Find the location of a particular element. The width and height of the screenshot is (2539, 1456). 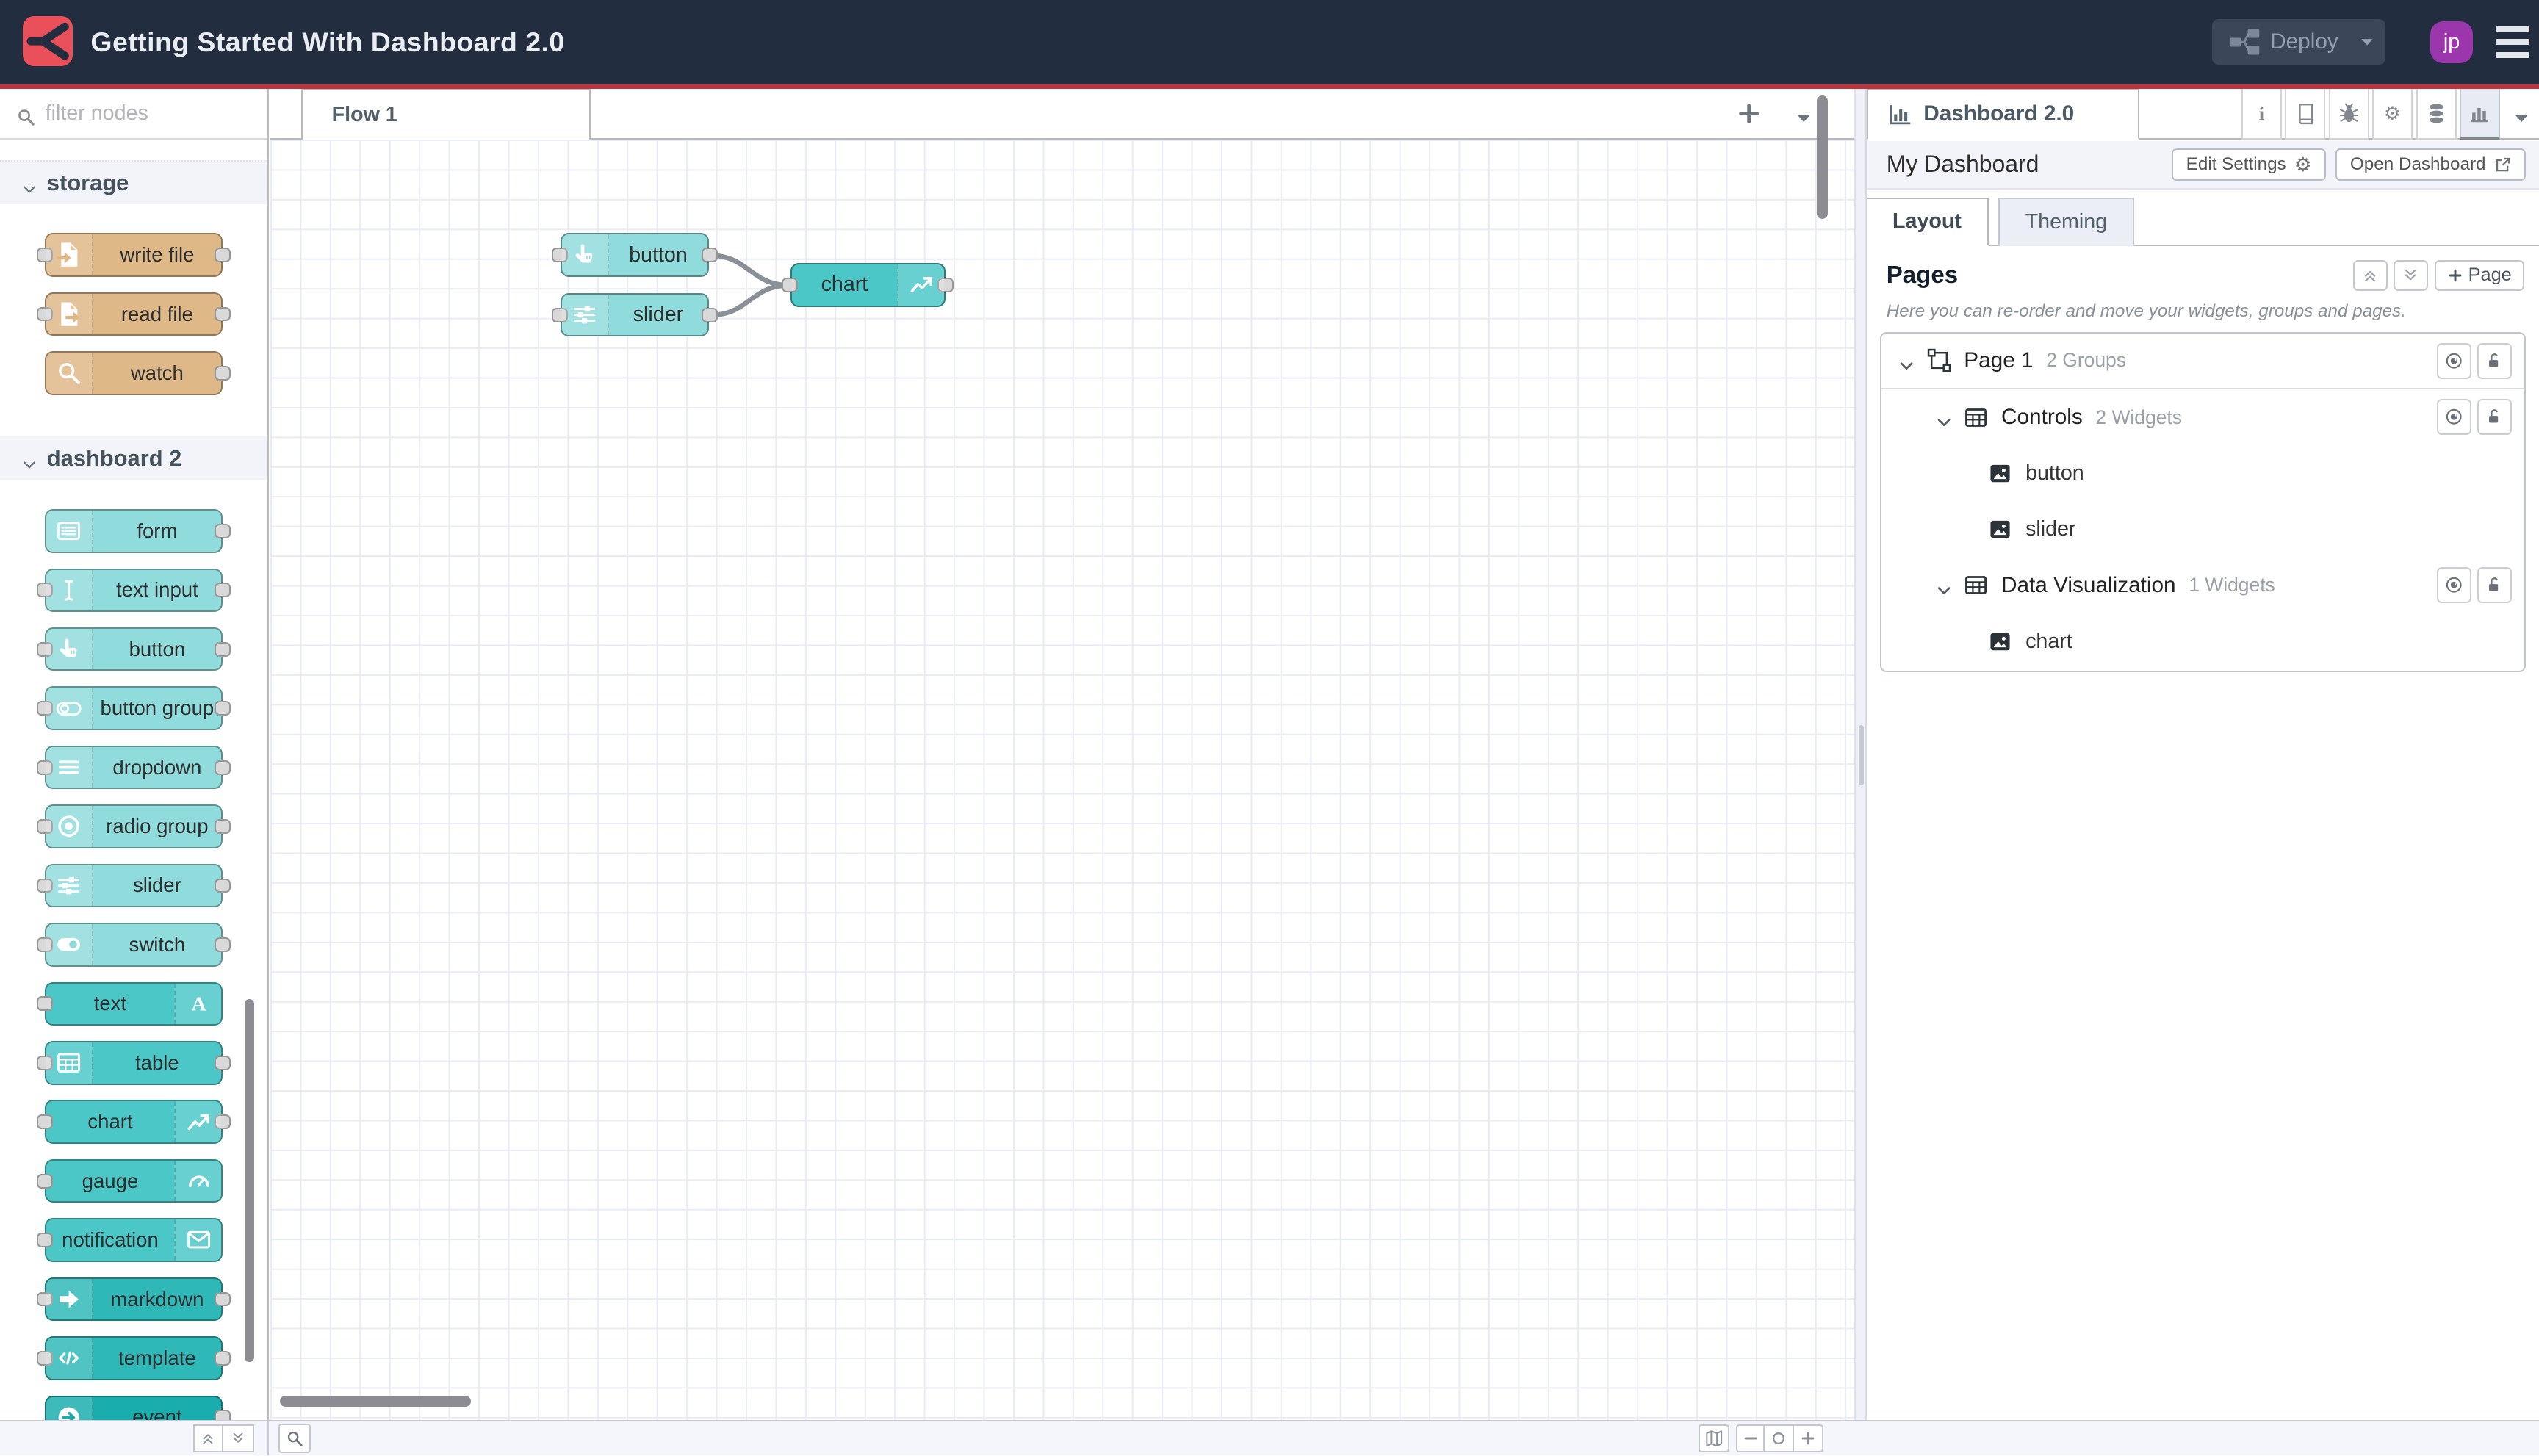

navigator-map-button is located at coordinates (1714, 1438).